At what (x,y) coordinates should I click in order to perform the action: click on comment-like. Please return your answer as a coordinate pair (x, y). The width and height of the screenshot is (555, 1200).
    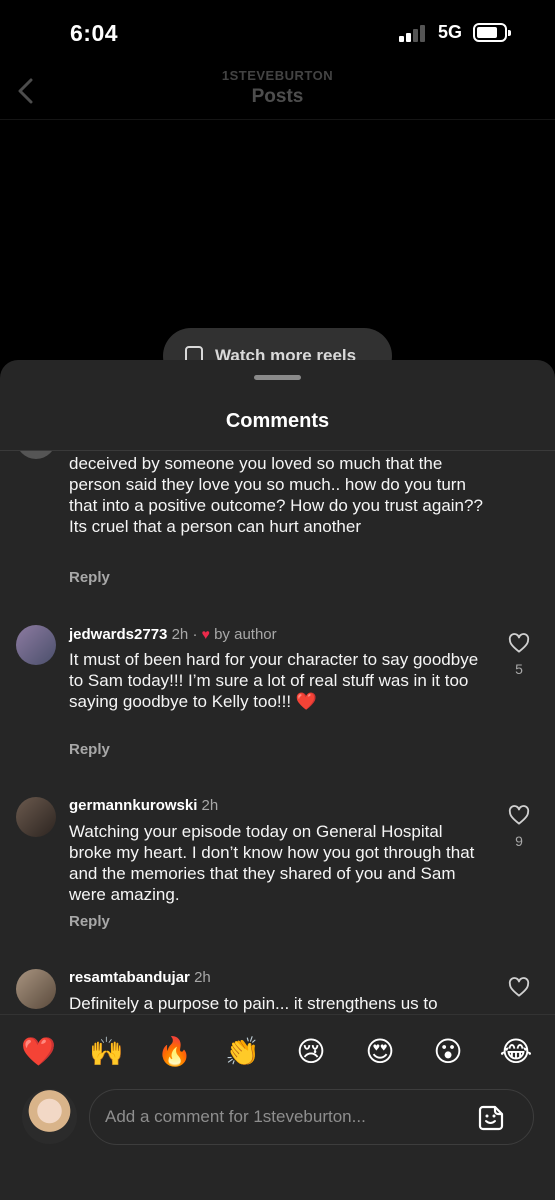
    Looking at the image, I should click on (519, 987).